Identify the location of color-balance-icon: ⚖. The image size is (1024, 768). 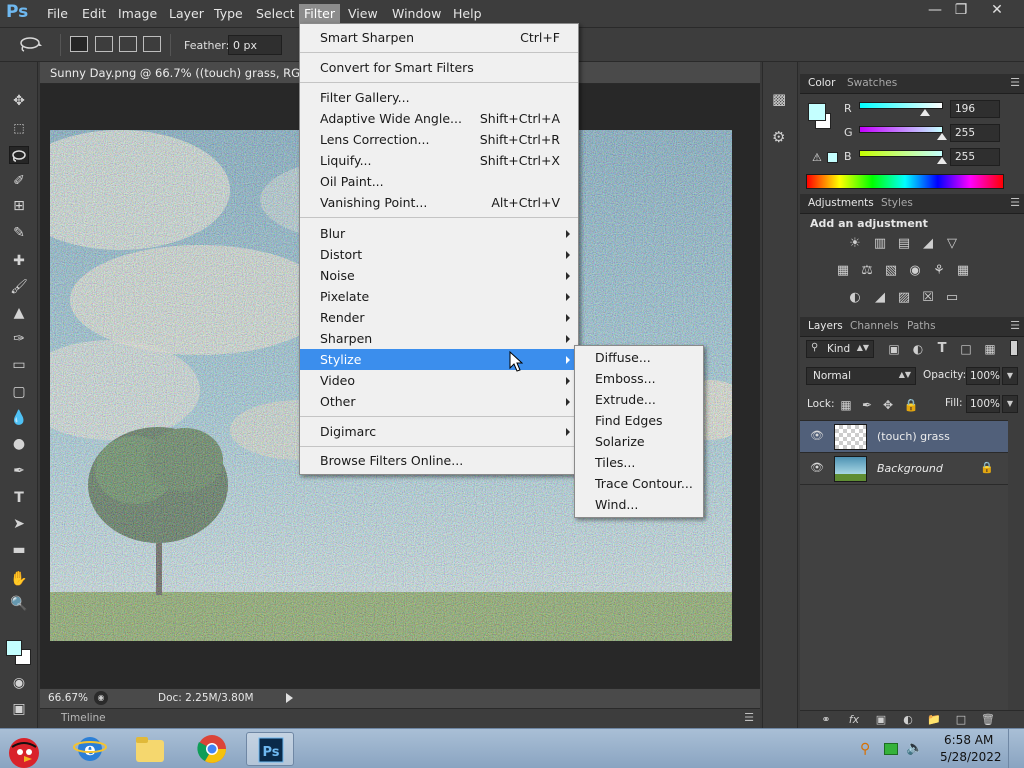
(867, 271).